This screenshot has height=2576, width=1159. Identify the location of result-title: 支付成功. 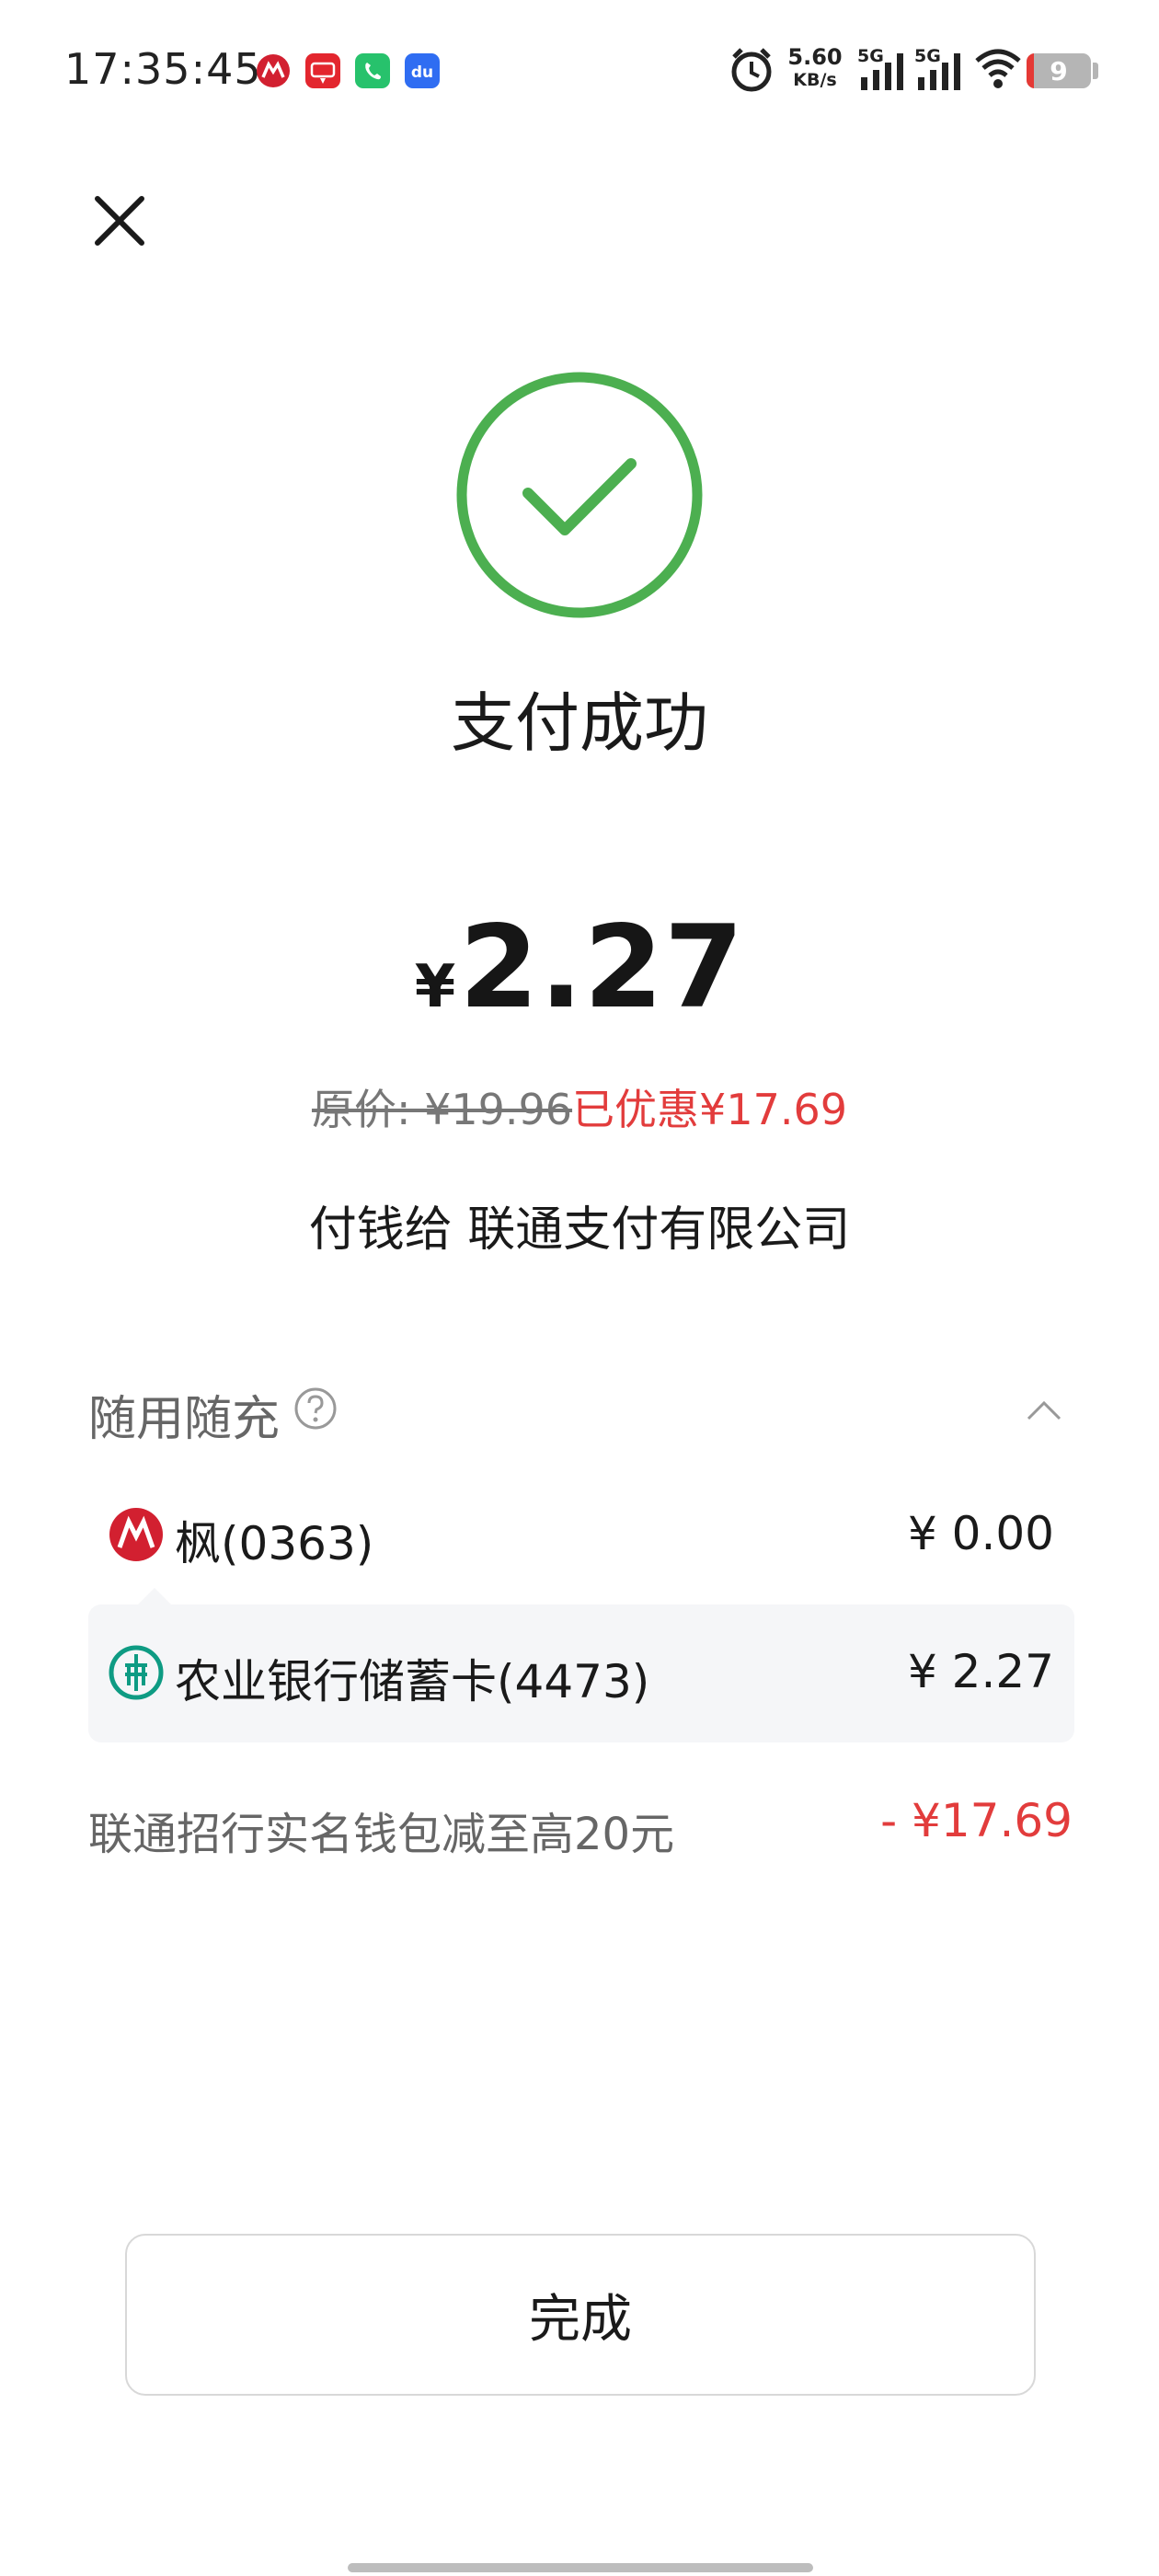
(579, 723).